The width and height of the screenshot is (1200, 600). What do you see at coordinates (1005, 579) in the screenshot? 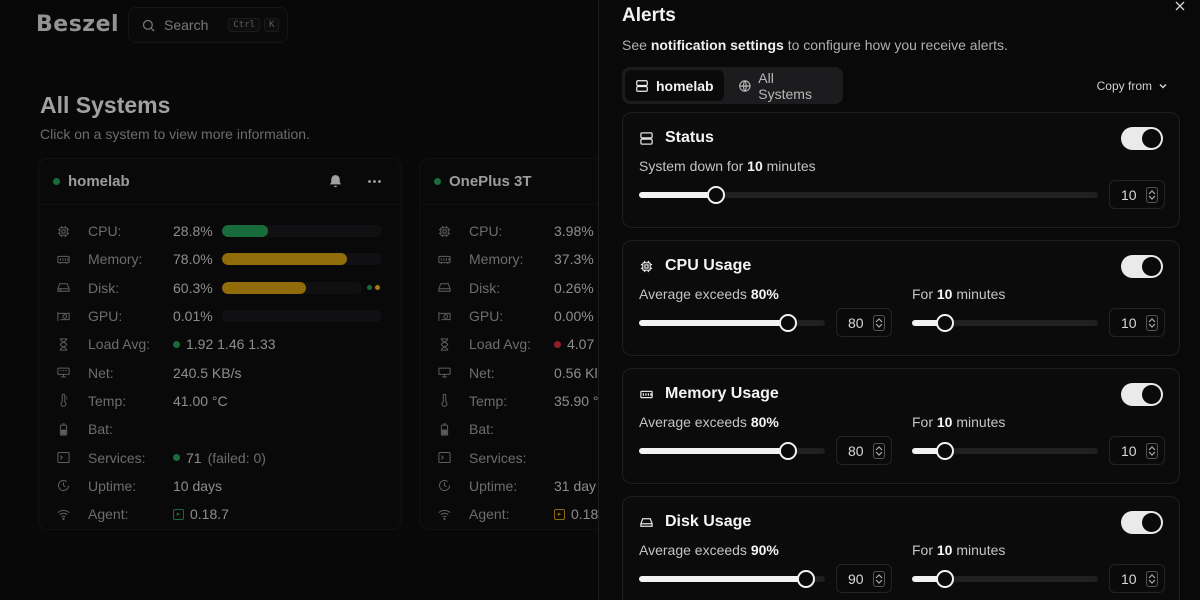
I see `disk-duration-slider` at bounding box center [1005, 579].